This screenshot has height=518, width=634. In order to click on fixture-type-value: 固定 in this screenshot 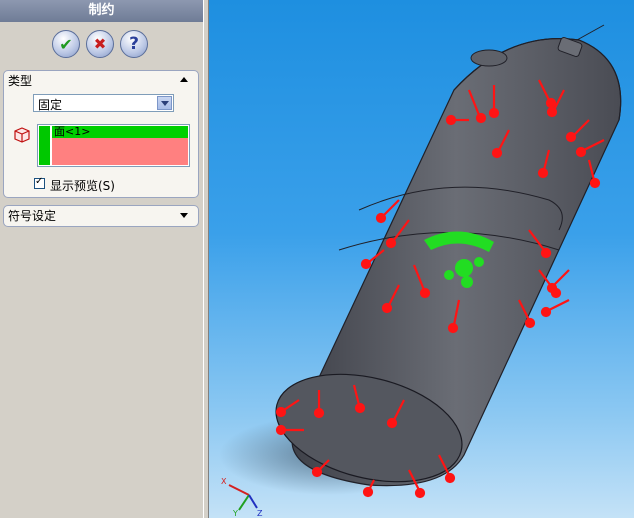, I will do `click(50, 105)`.